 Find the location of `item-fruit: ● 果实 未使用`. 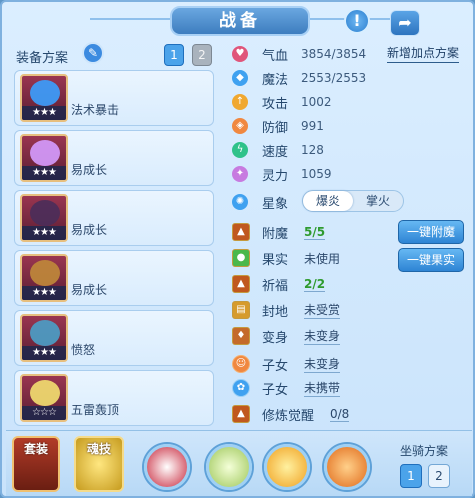

item-fruit: ● 果实 未使用 is located at coordinates (286, 258).